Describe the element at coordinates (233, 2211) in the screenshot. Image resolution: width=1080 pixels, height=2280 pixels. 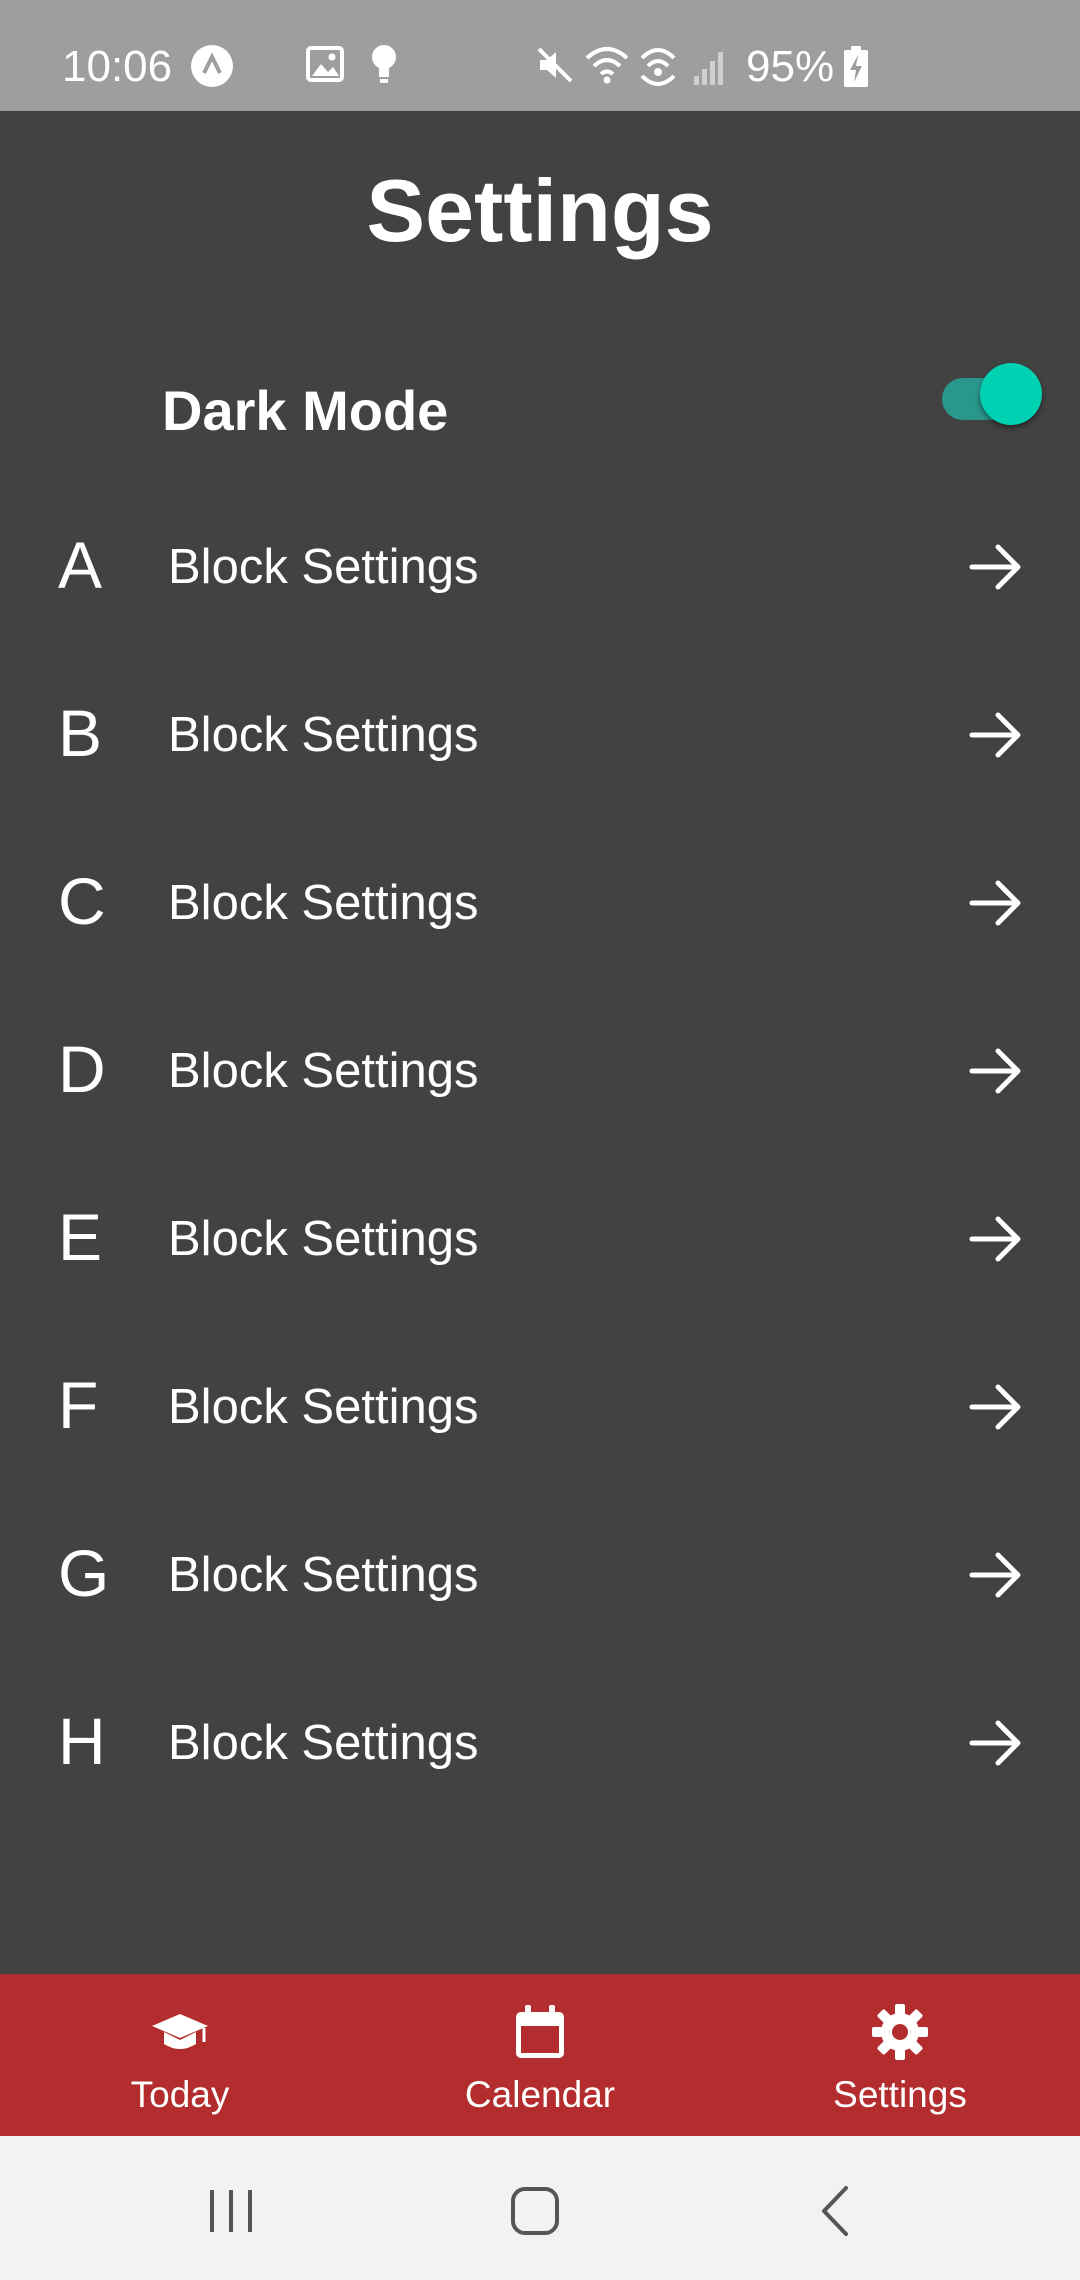
I see `recents-icon` at that location.